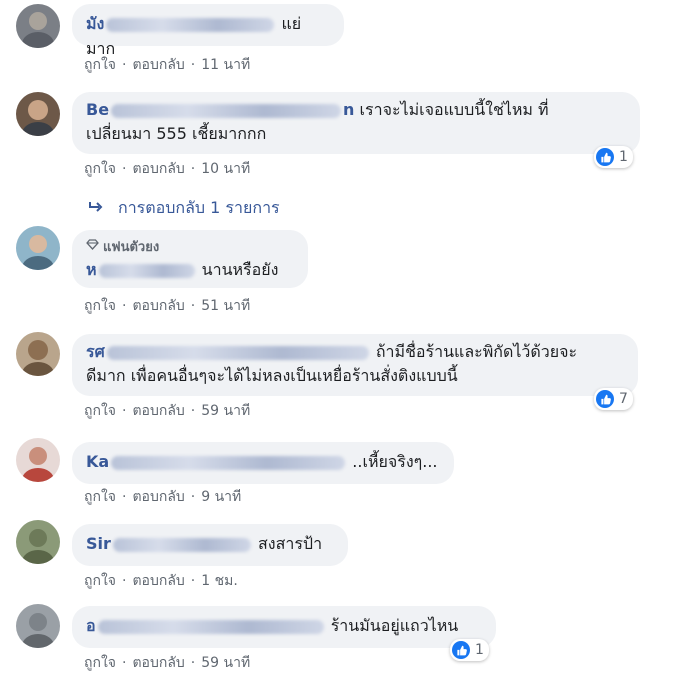  Describe the element at coordinates (225, 65) in the screenshot. I see `timestamp: 11 นาที` at that location.